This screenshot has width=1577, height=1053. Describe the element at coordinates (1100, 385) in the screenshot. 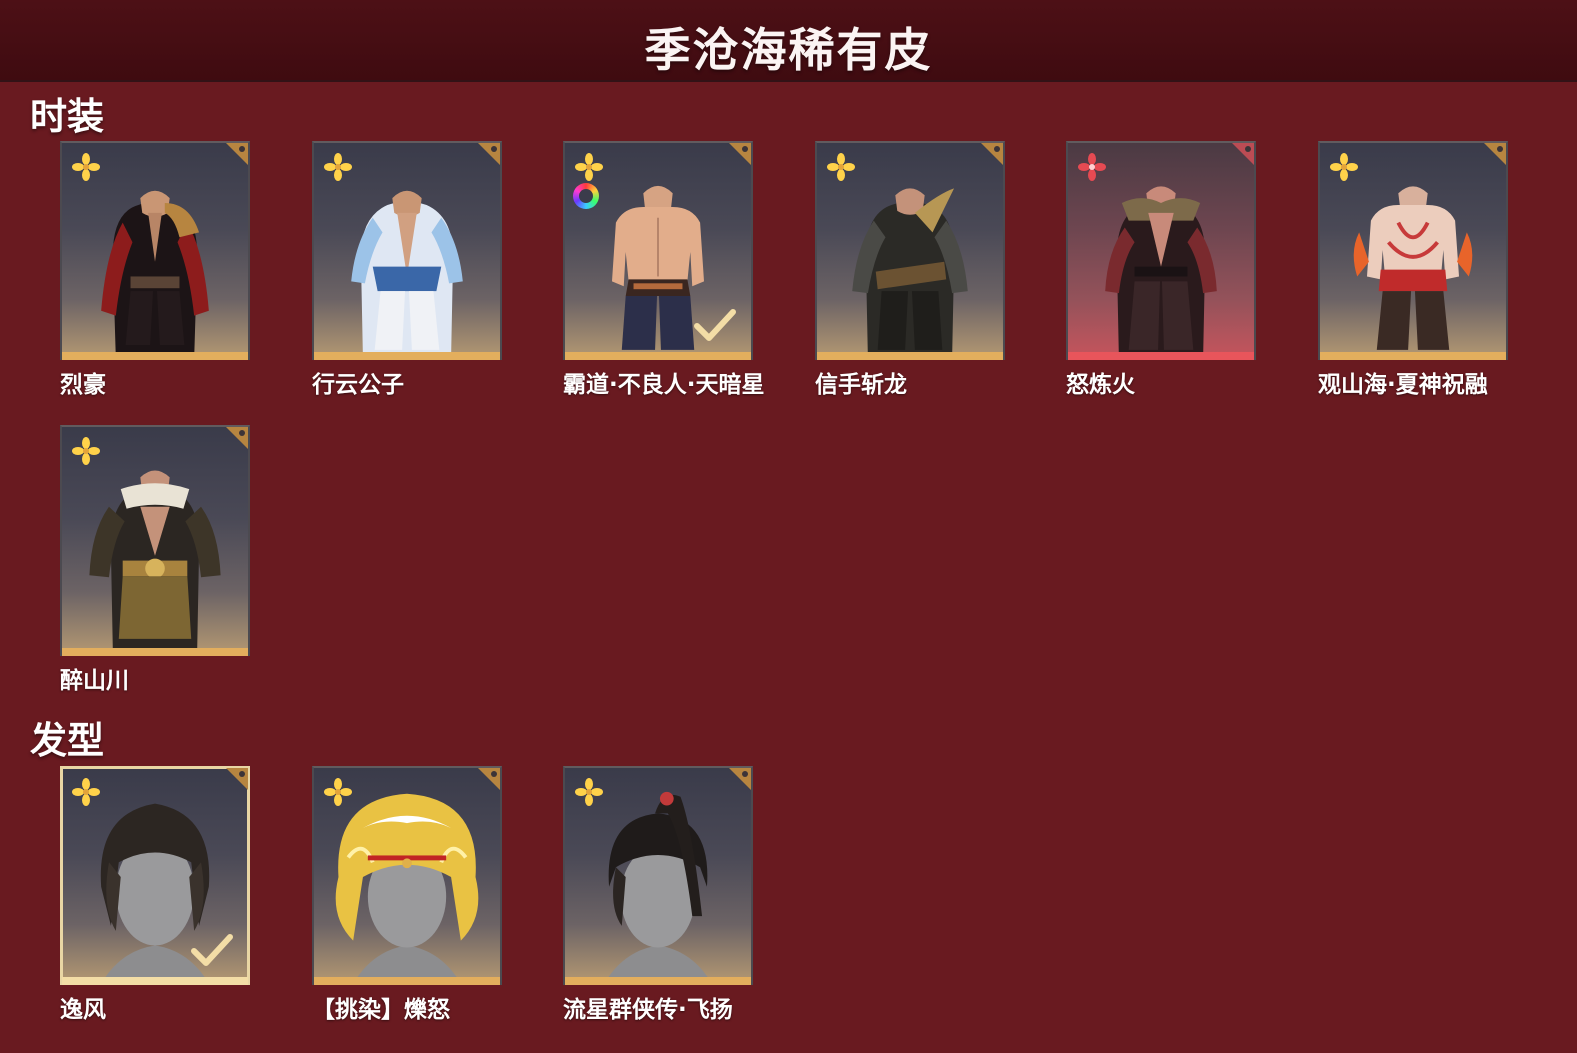

I see `item-label: 怒炼火` at that location.